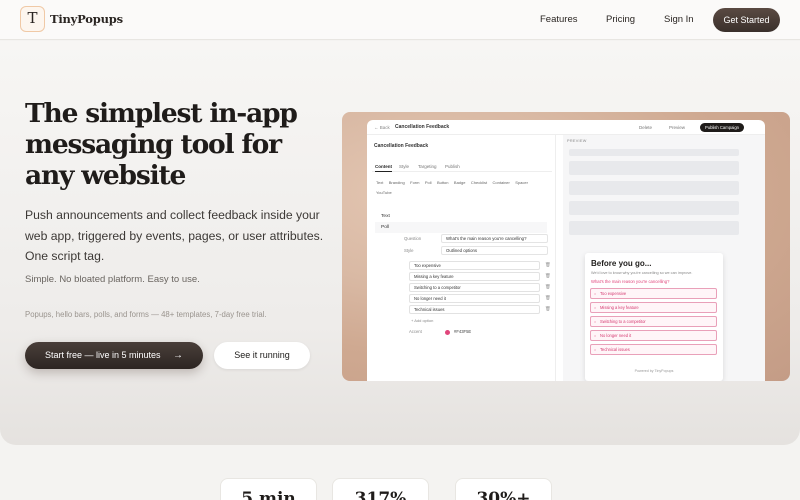 The height and width of the screenshot is (500, 800). Describe the element at coordinates (447, 332) in the screenshot. I see `accent-swatch` at that location.